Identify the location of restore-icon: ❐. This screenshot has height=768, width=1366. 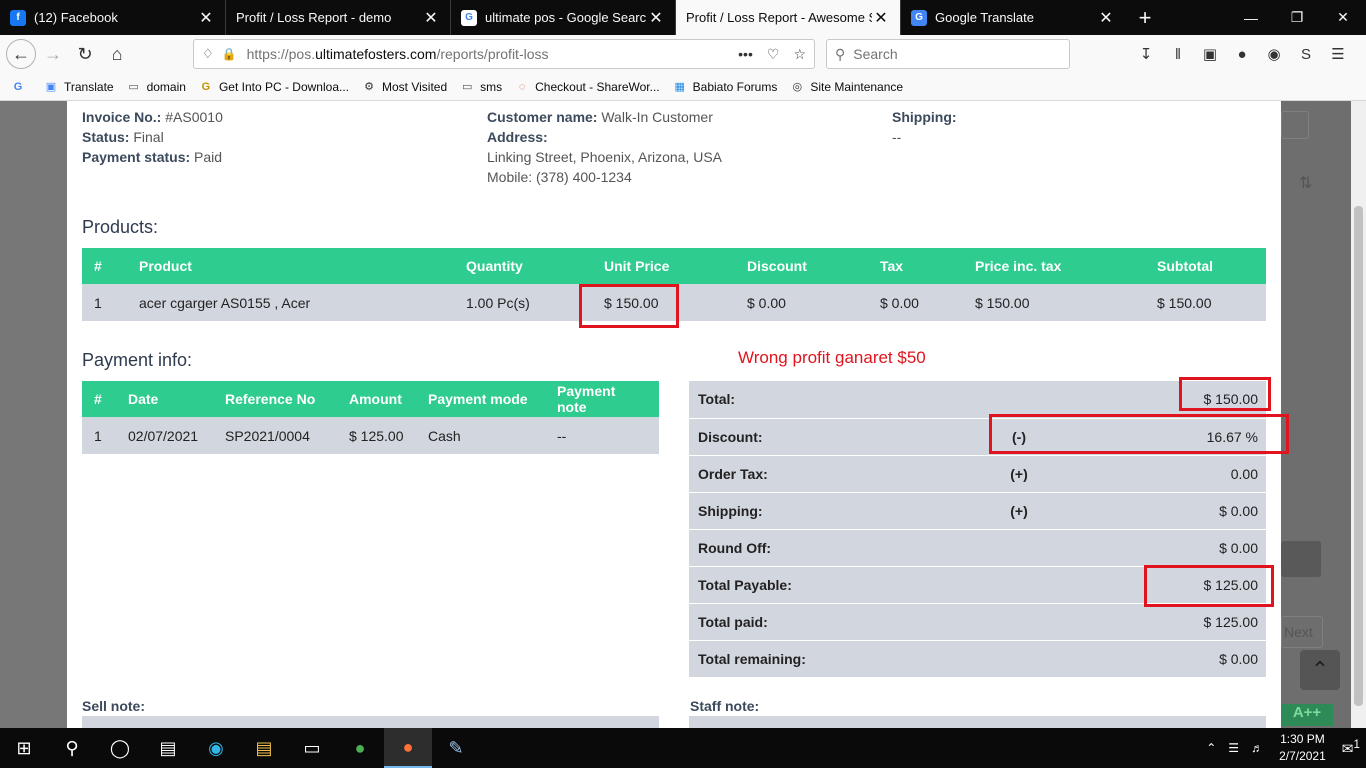
(1297, 17).